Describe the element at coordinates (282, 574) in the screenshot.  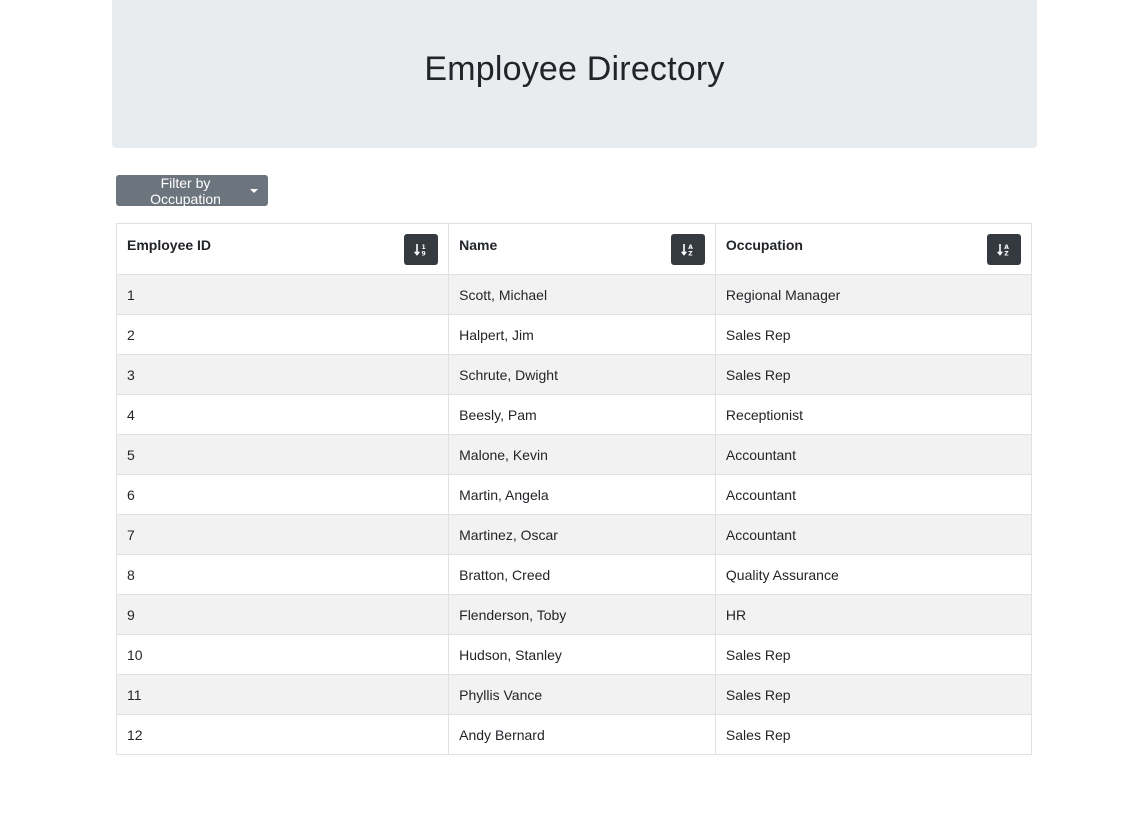
I see `cell-employee-id: 8` at that location.